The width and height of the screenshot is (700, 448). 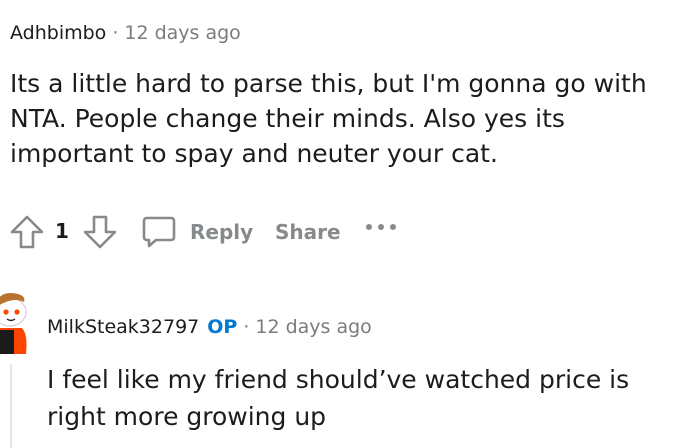 What do you see at coordinates (100, 232) in the screenshot?
I see `downvote-icon` at bounding box center [100, 232].